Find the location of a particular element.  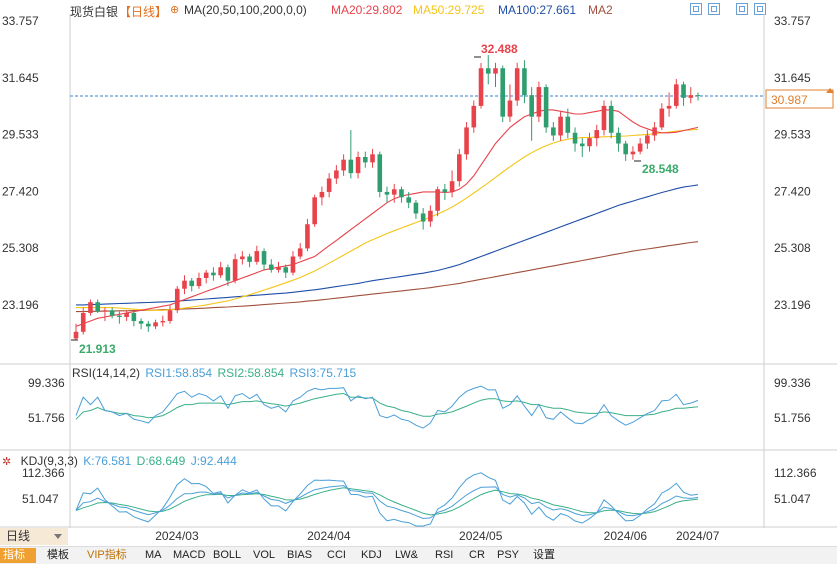

rsi-tick-left: 99.336 is located at coordinates (46, 383).